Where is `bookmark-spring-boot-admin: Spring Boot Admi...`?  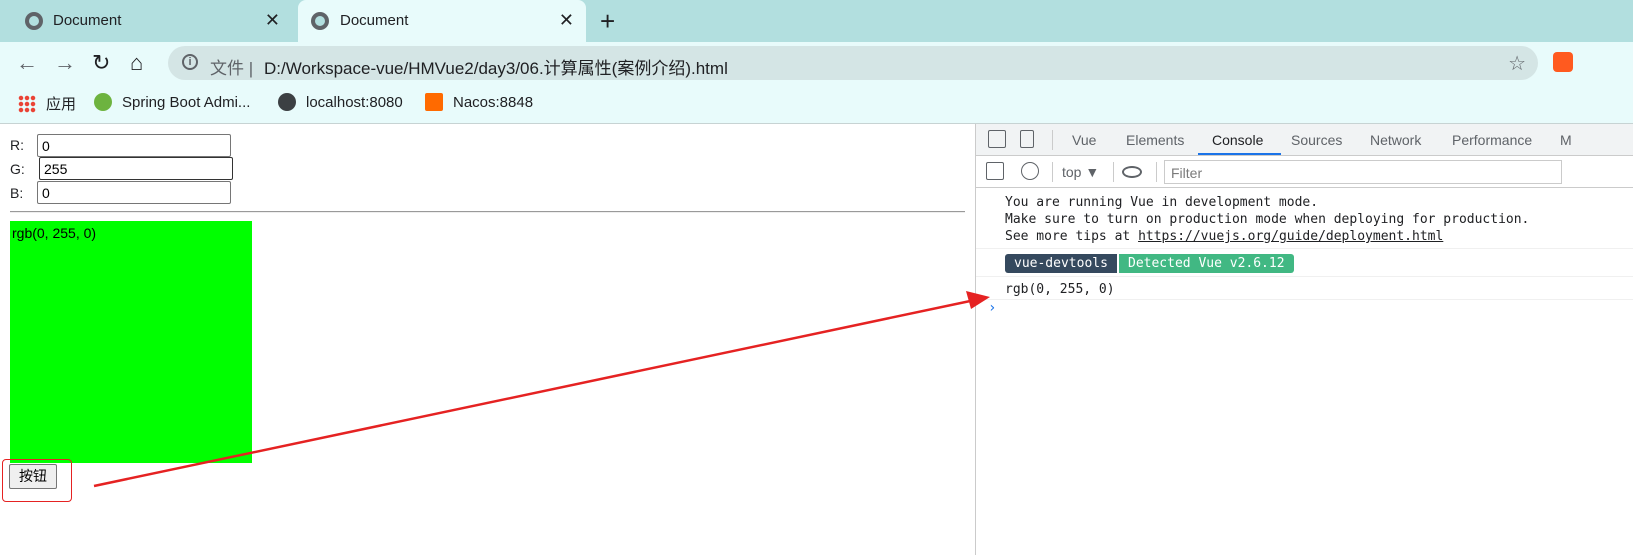 bookmark-spring-boot-admin: Spring Boot Admi... is located at coordinates (172, 102).